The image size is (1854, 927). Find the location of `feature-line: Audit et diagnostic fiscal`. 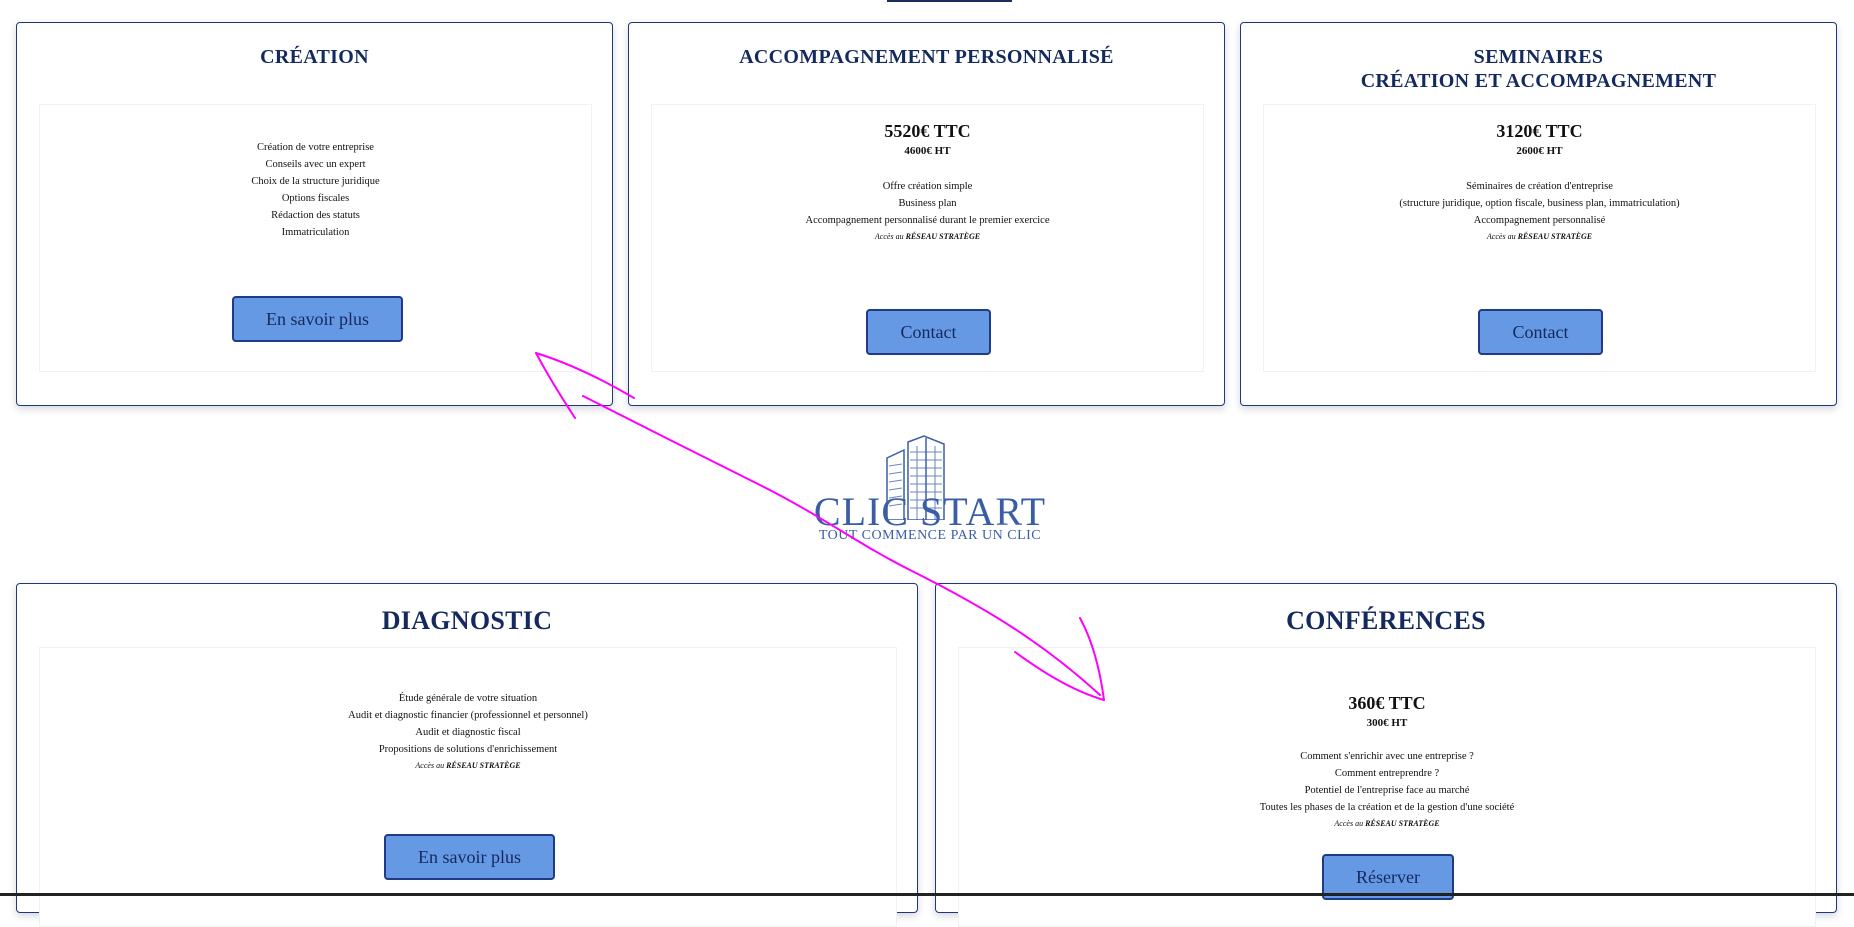

feature-line: Audit et diagnostic fiscal is located at coordinates (468, 732).